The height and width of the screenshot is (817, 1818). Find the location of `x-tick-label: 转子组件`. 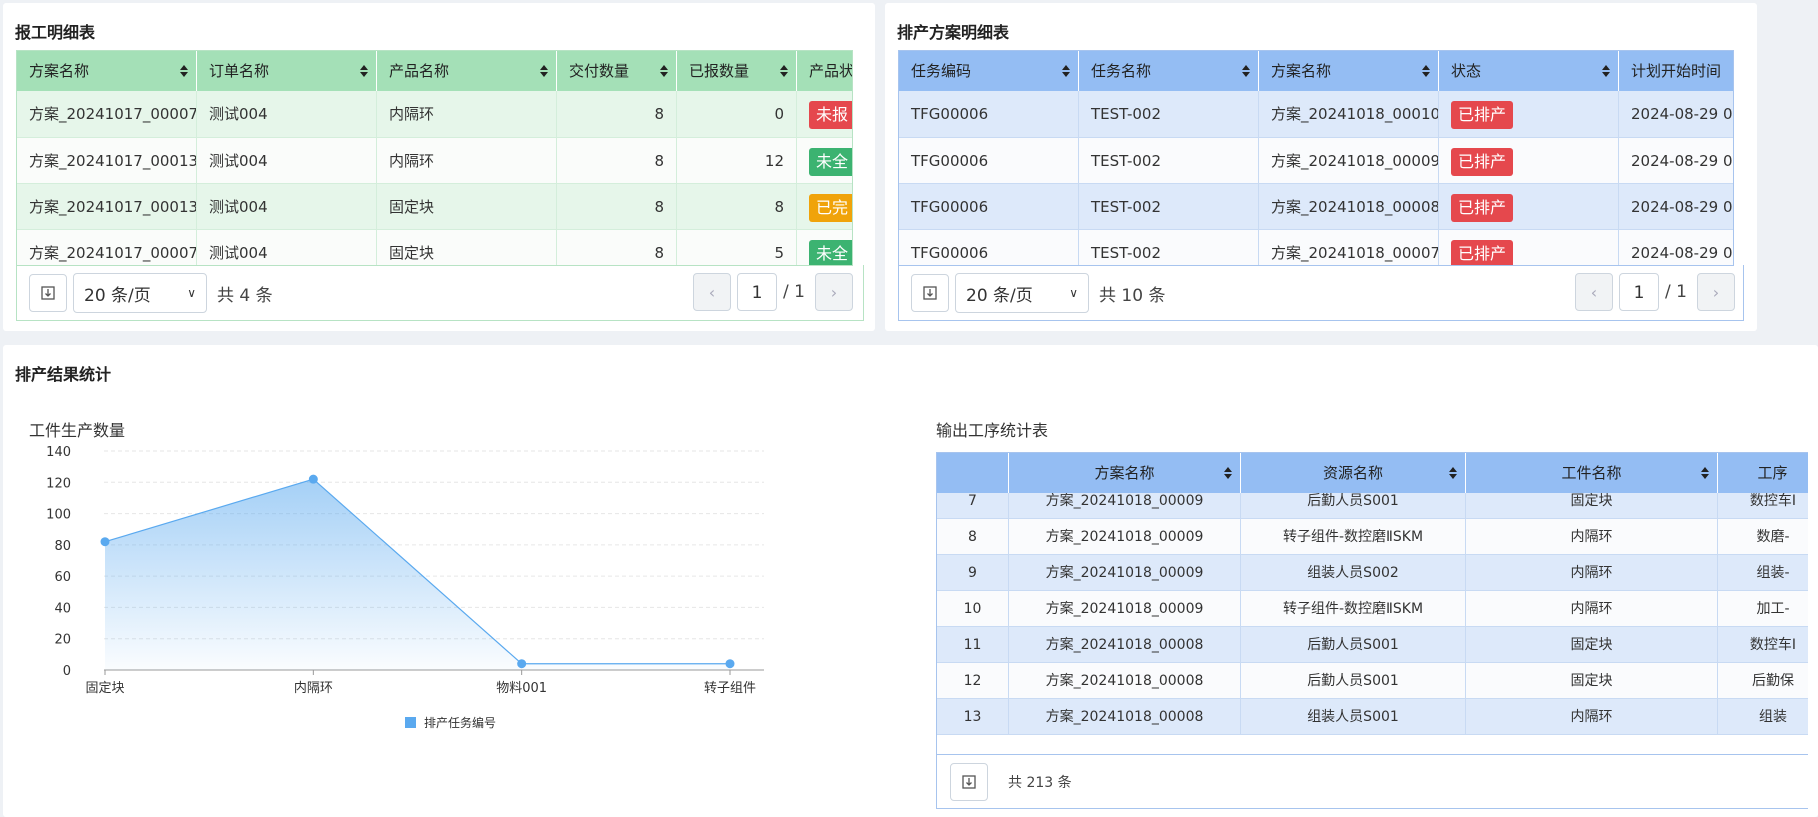

x-tick-label: 转子组件 is located at coordinates (730, 688).